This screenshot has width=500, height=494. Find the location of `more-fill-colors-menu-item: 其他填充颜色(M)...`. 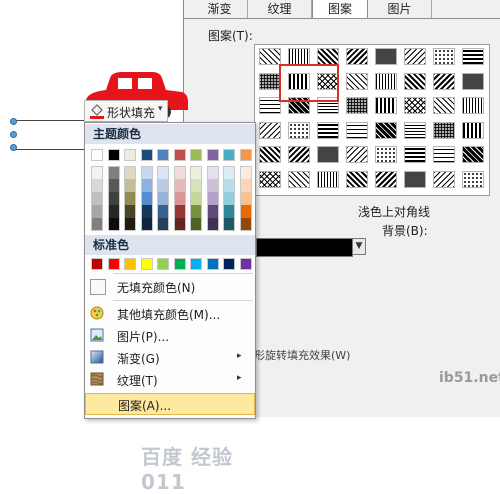

more-fill-colors-menu-item: 其他填充颜色(M)... is located at coordinates (170, 314).